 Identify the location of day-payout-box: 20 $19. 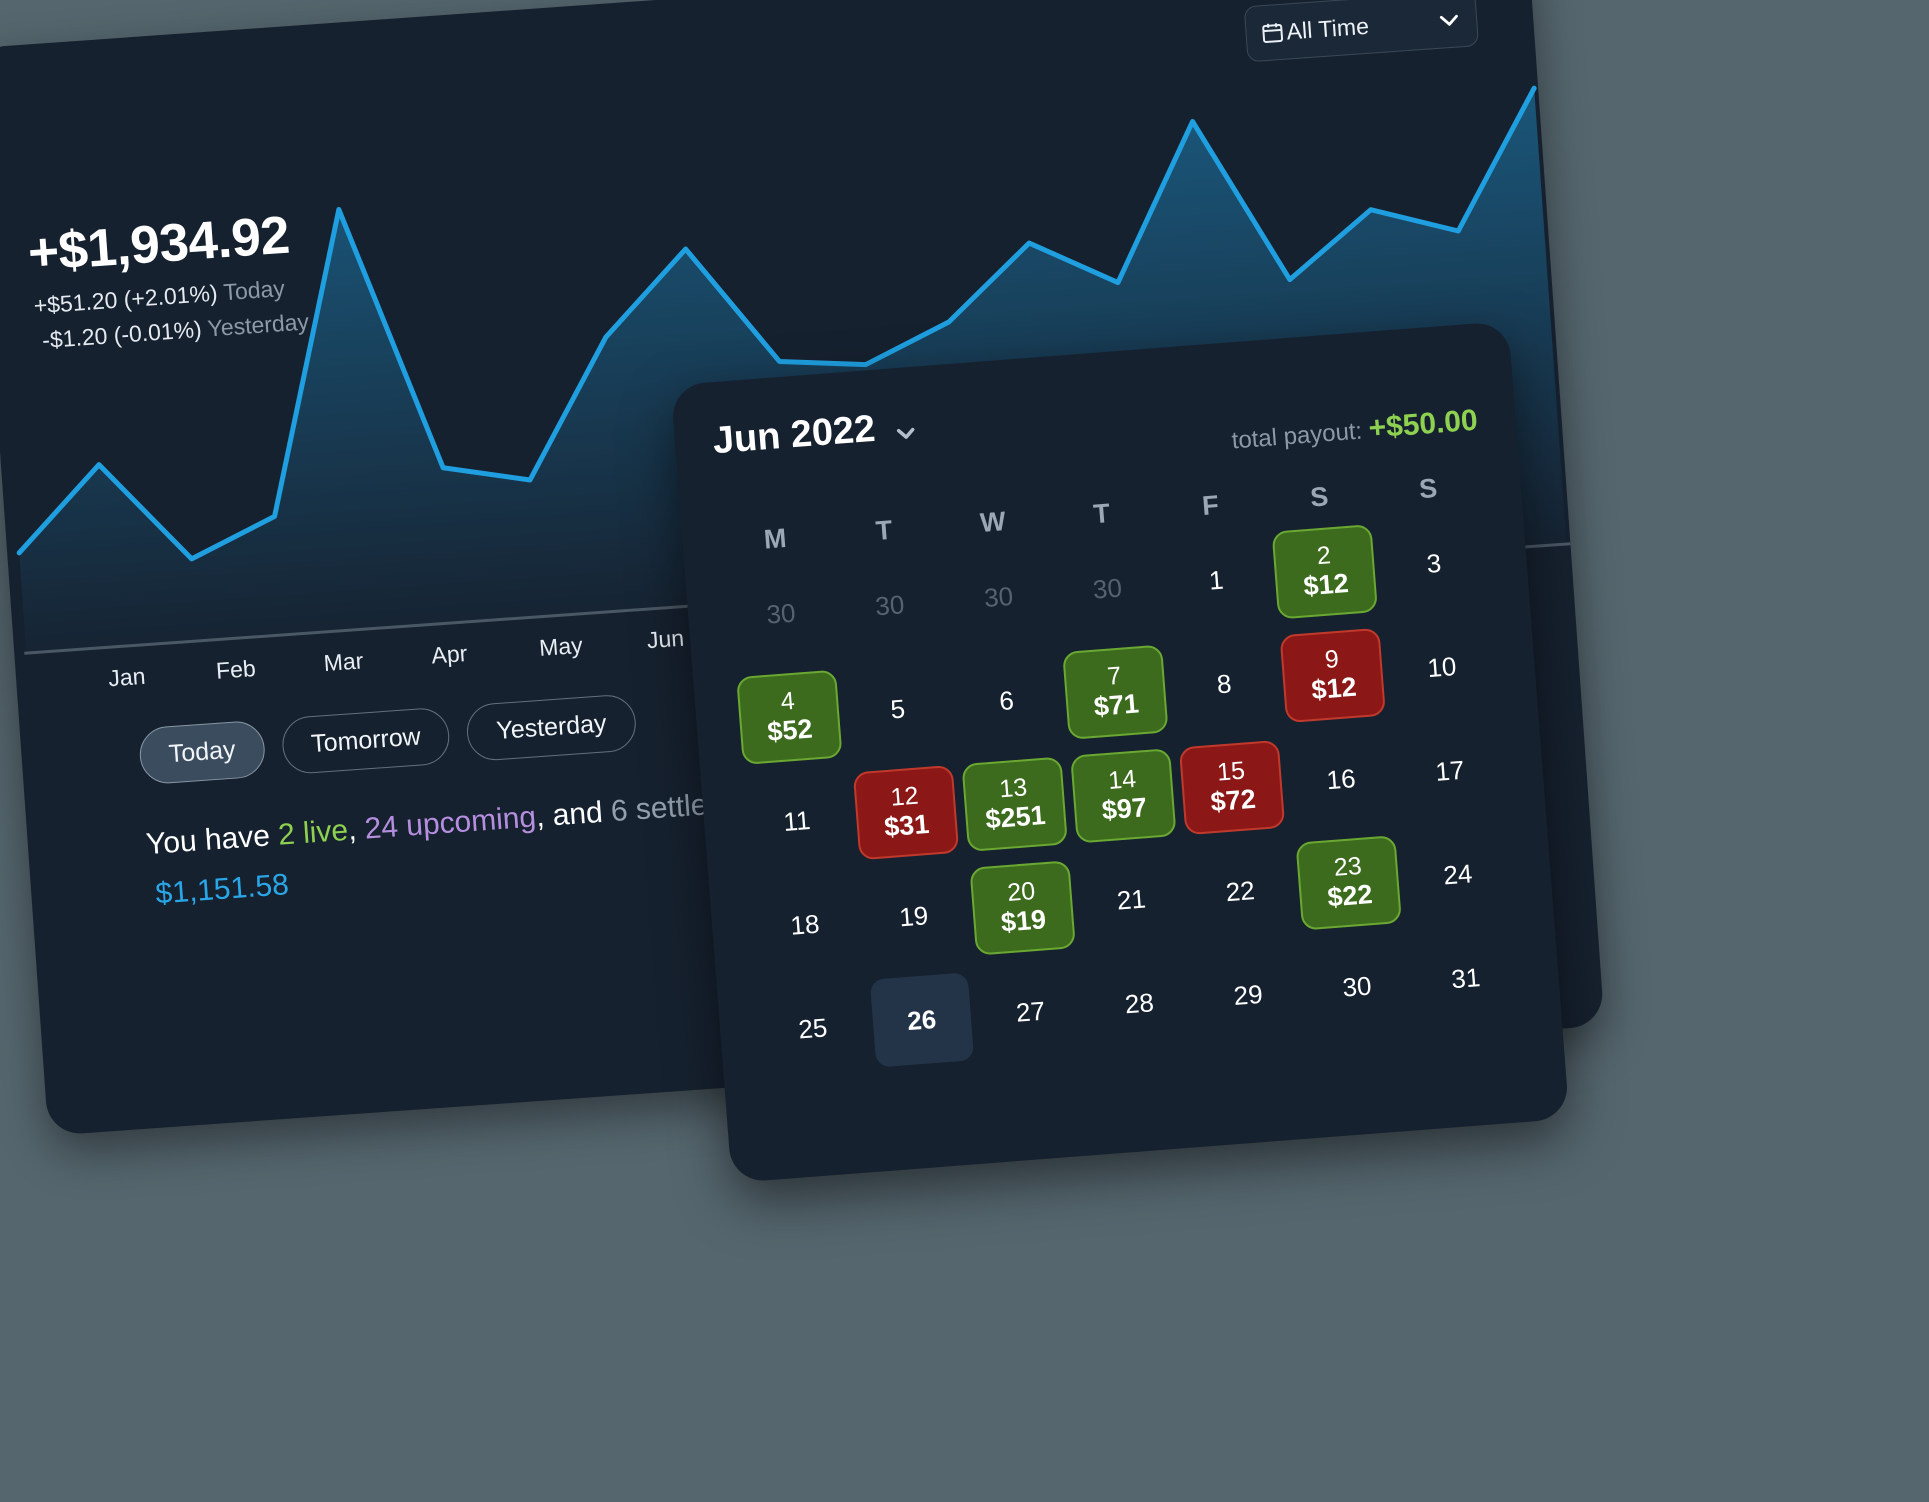
(1022, 908).